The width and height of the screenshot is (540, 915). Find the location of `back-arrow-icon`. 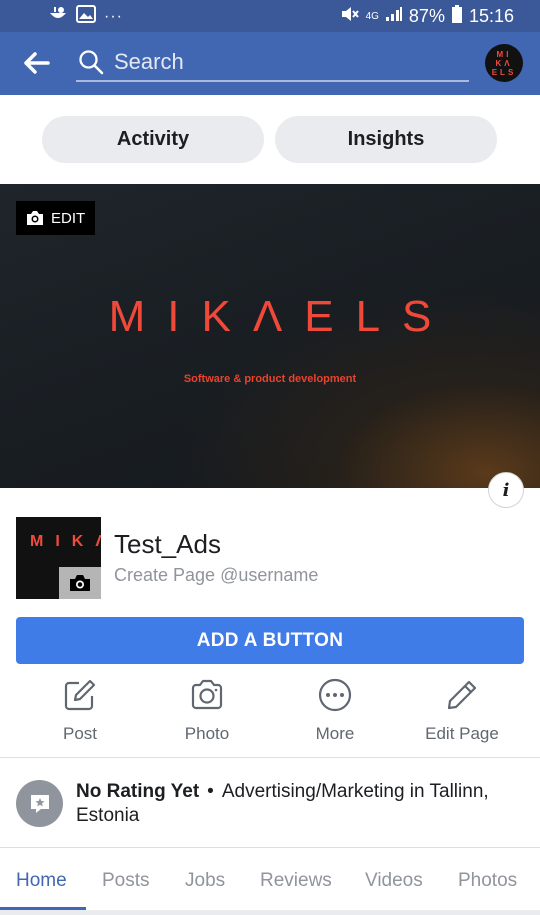

back-arrow-icon is located at coordinates (37, 63).